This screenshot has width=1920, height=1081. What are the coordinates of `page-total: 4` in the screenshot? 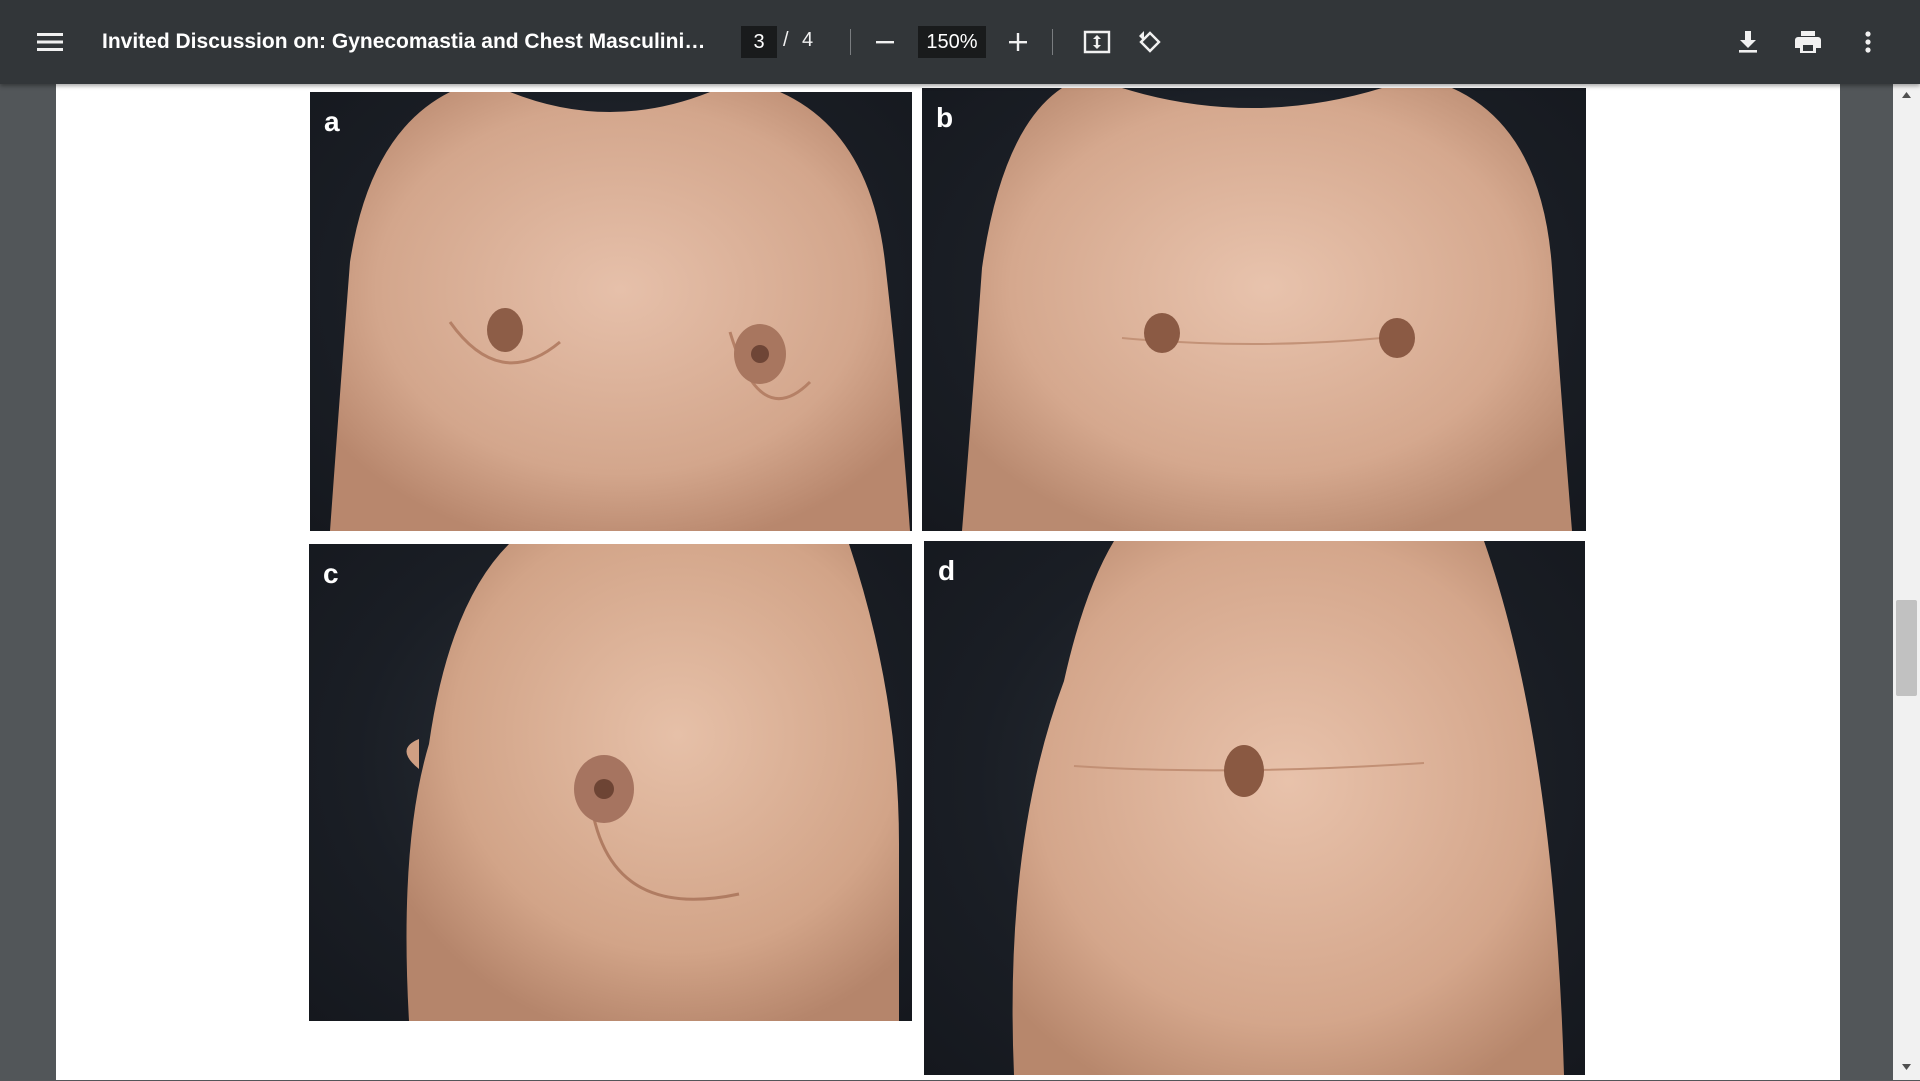 It's located at (808, 40).